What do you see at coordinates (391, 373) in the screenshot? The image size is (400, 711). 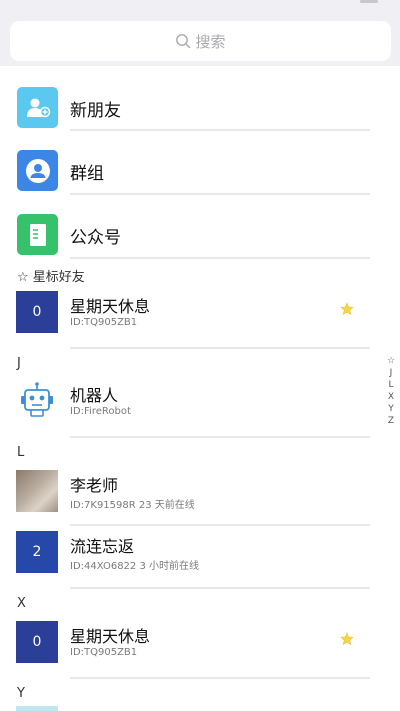 I see `index-letter: J` at bounding box center [391, 373].